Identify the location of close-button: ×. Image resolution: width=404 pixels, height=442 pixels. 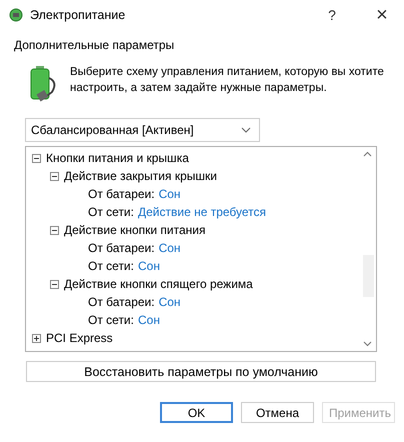
(382, 15).